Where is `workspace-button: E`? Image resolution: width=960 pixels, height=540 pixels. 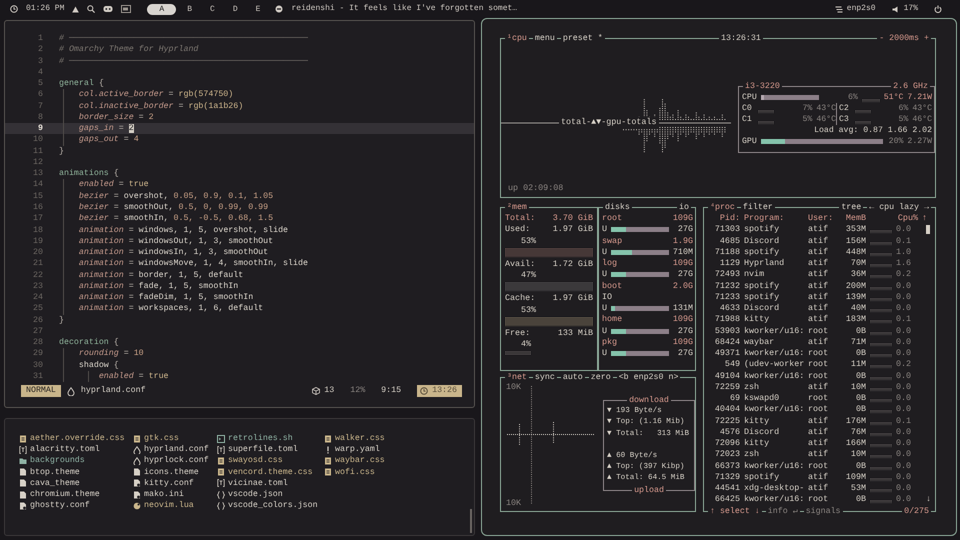
workspace-button: E is located at coordinates (258, 9).